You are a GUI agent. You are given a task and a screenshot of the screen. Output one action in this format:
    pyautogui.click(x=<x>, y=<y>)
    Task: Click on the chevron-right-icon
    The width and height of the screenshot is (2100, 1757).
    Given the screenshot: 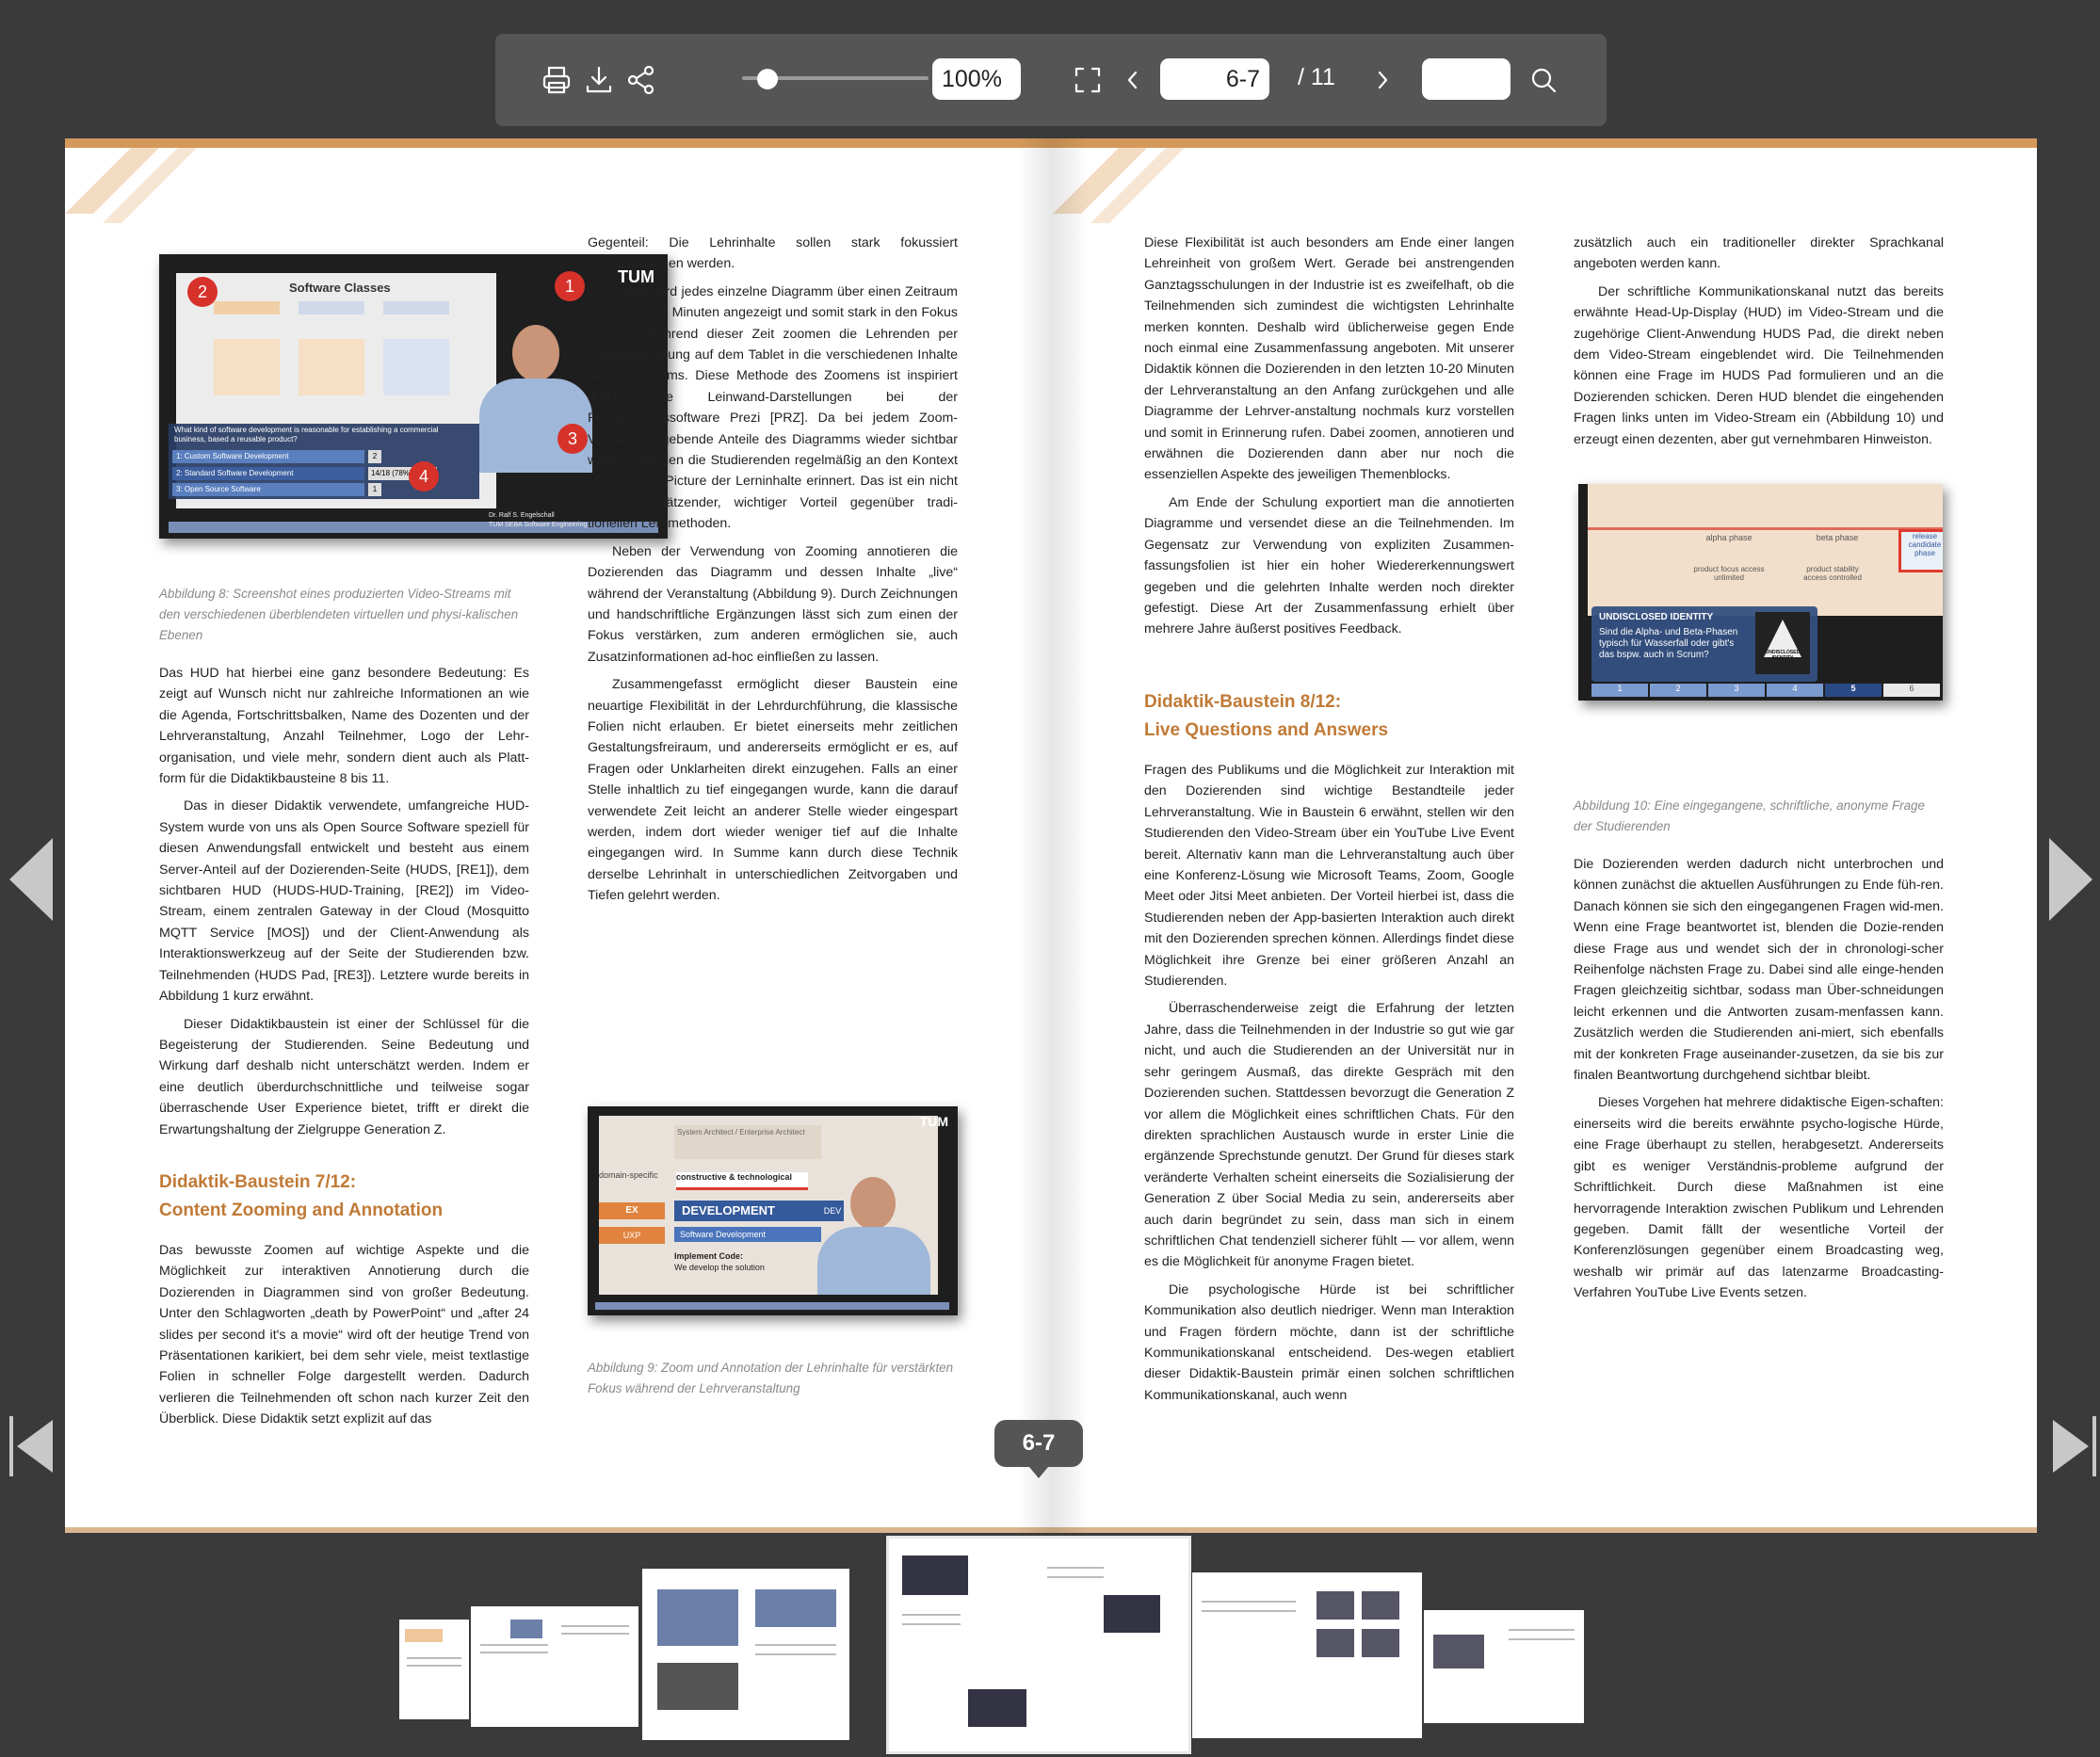 What is the action you would take?
    pyautogui.click(x=1382, y=80)
    